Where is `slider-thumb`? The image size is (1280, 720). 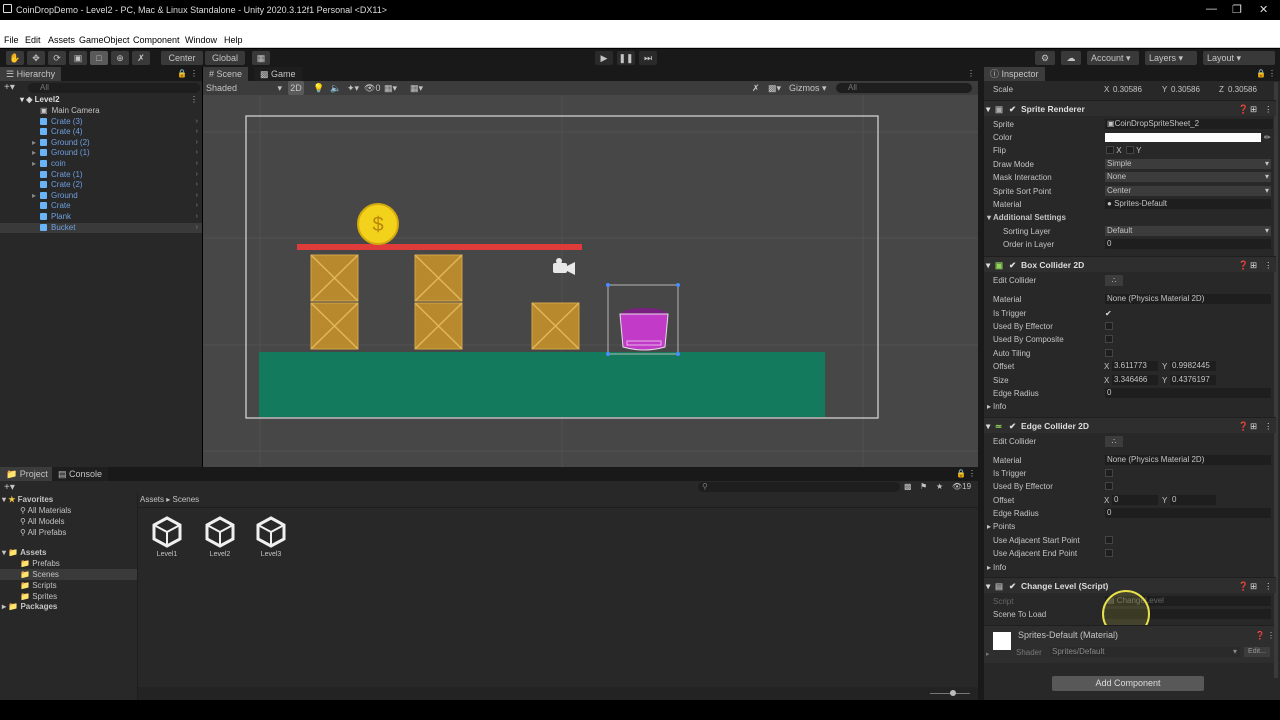
slider-thumb is located at coordinates (953, 693).